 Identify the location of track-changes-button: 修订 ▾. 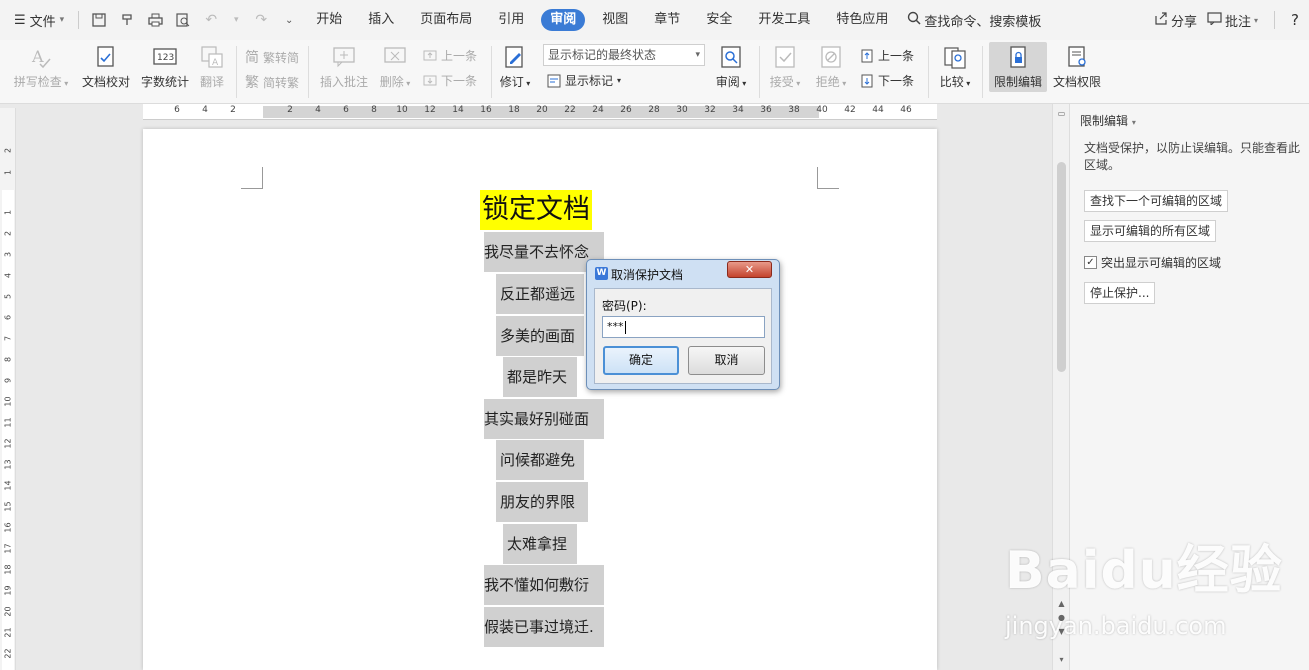
(515, 65).